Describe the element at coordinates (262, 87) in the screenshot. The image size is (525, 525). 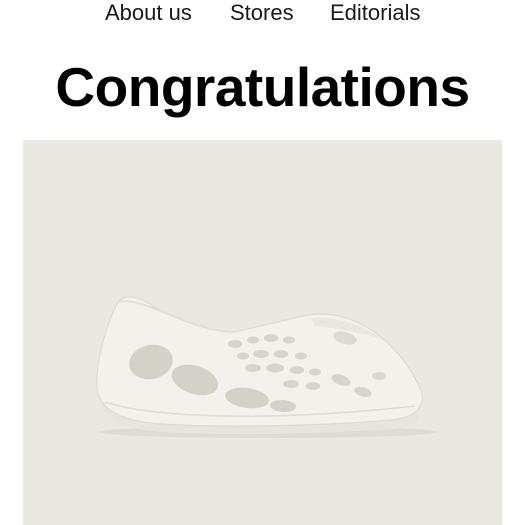
I see `page-title: Congratulations` at that location.